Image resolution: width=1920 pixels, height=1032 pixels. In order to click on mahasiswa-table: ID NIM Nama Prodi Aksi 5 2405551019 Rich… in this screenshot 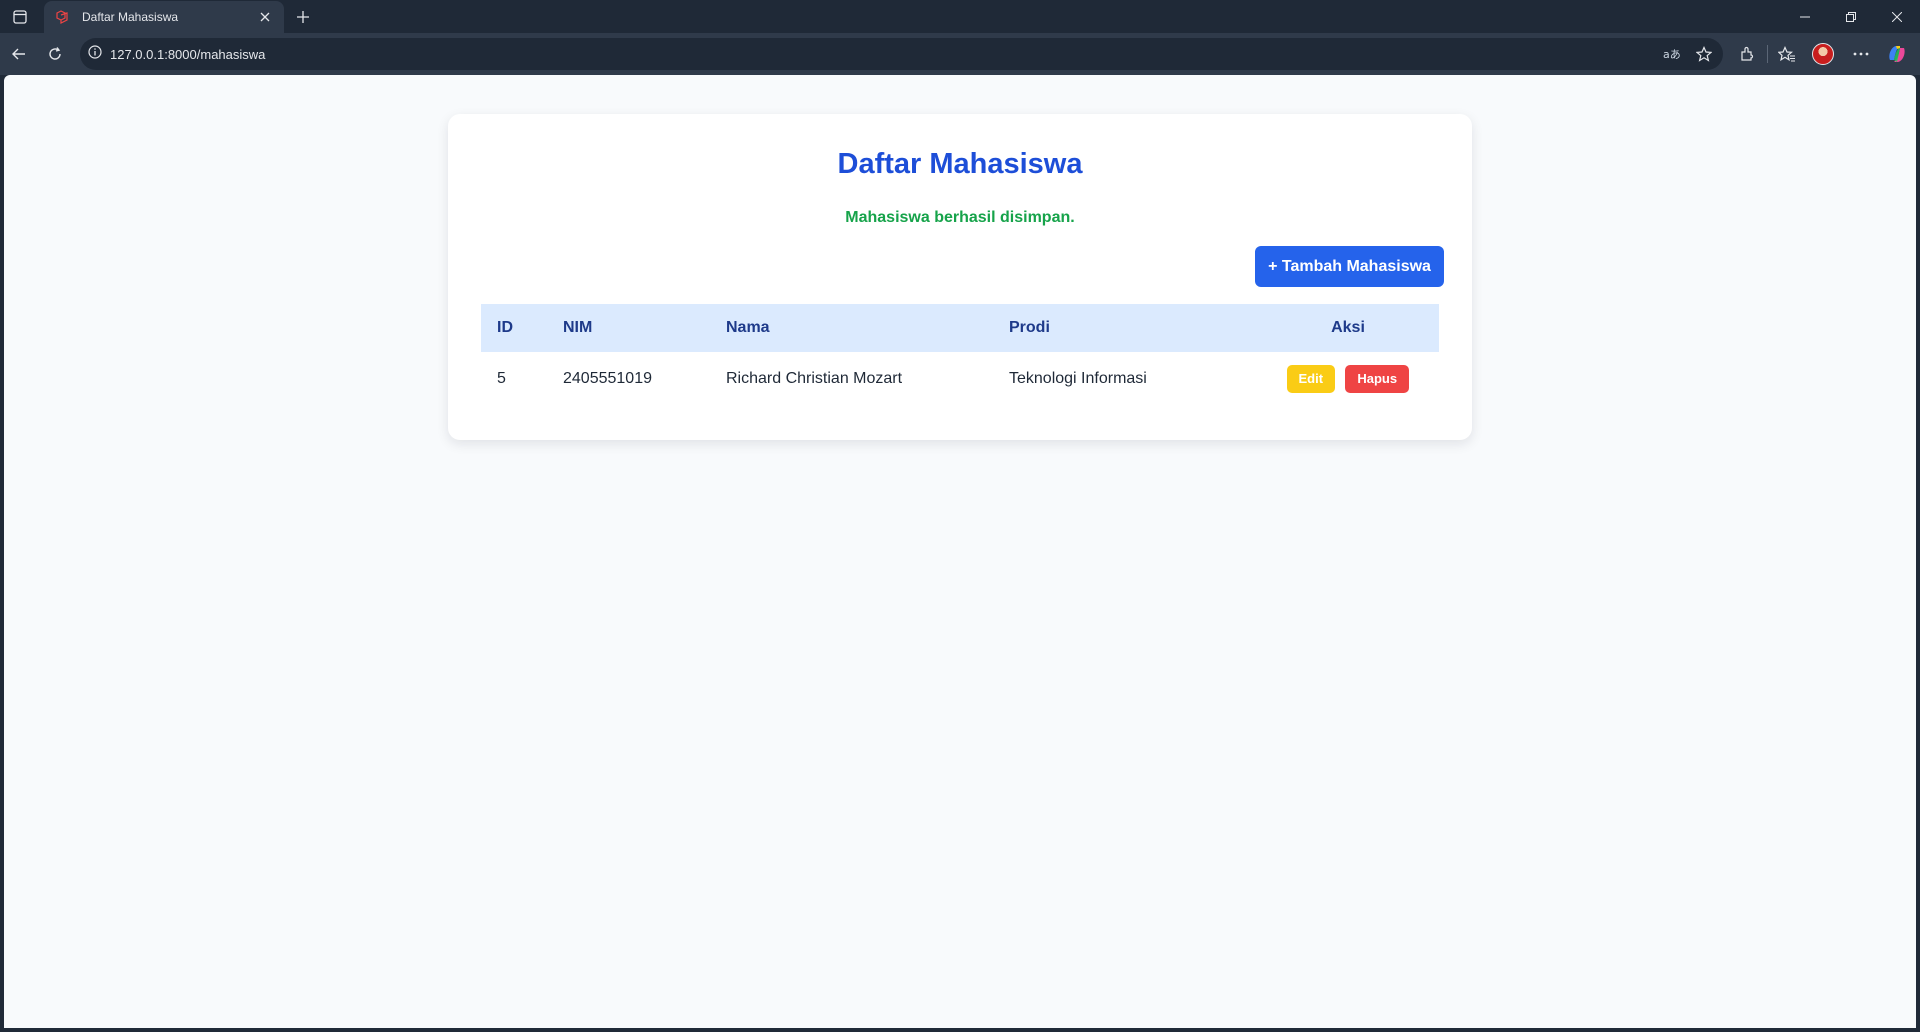, I will do `click(960, 354)`.